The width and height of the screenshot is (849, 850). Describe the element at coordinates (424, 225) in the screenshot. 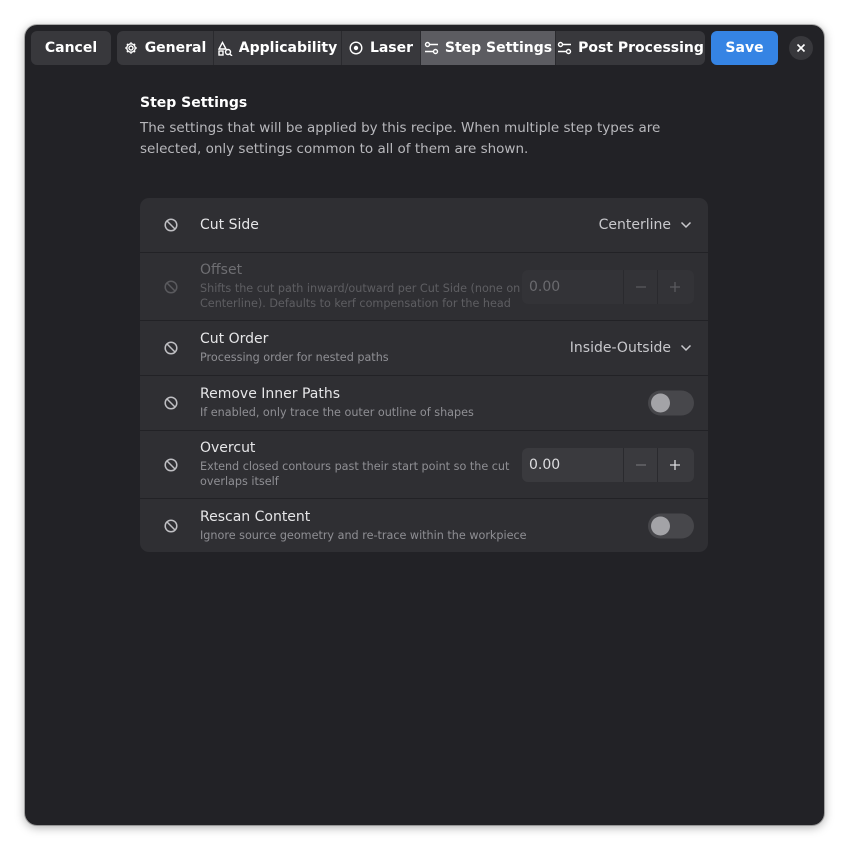

I see `setting-row-cut-side: Cut Side Centerline` at that location.